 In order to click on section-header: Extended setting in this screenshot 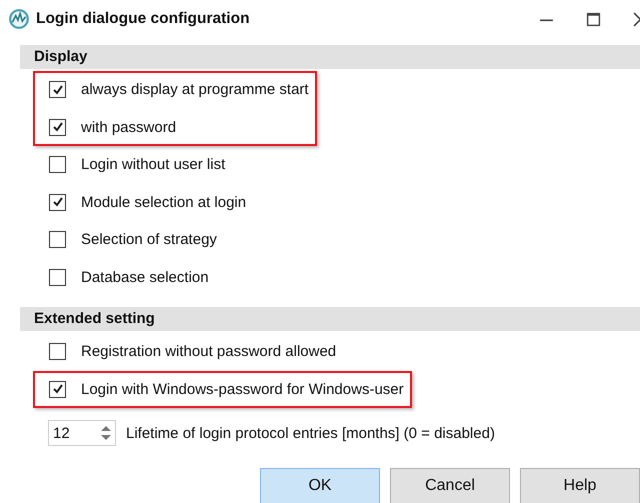, I will do `click(330, 319)`.